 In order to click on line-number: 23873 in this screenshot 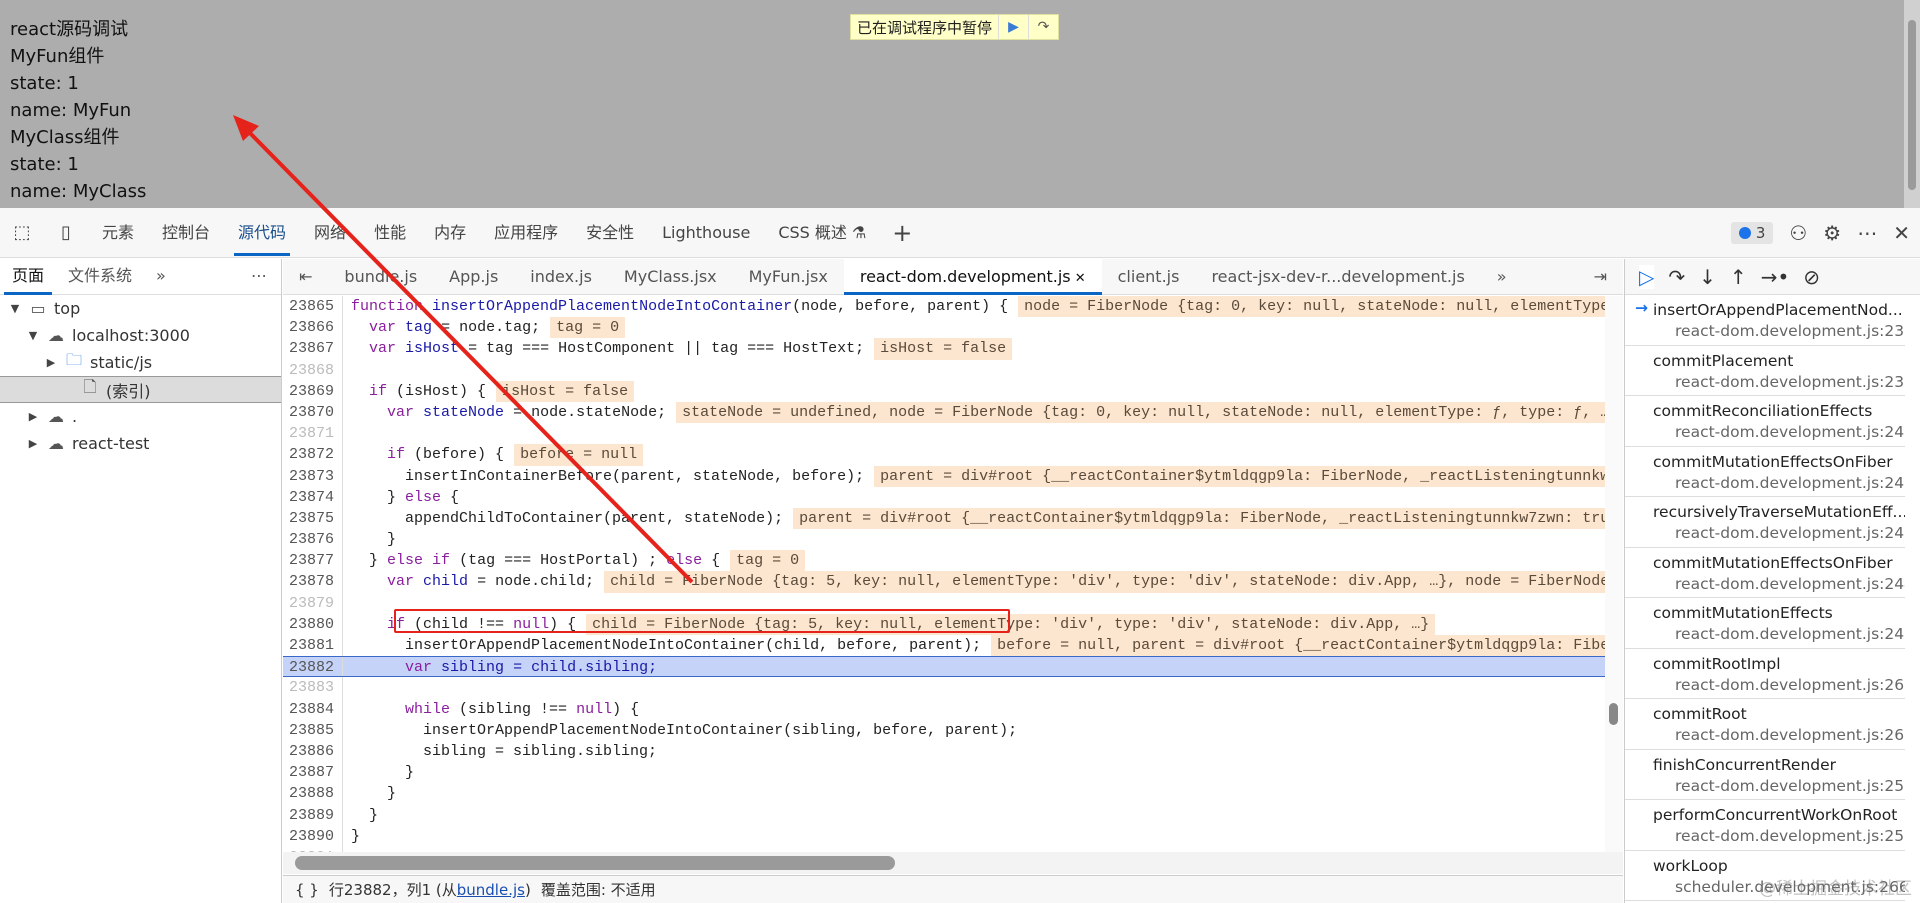, I will do `click(313, 476)`.